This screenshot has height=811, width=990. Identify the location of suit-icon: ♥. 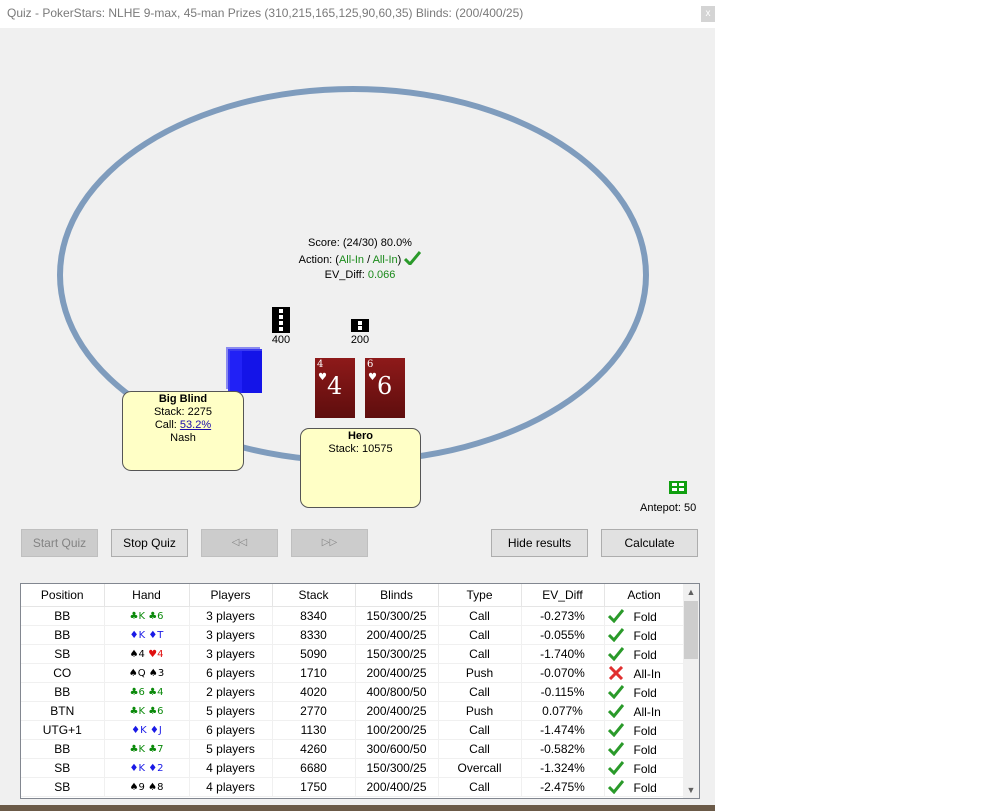
(153, 654).